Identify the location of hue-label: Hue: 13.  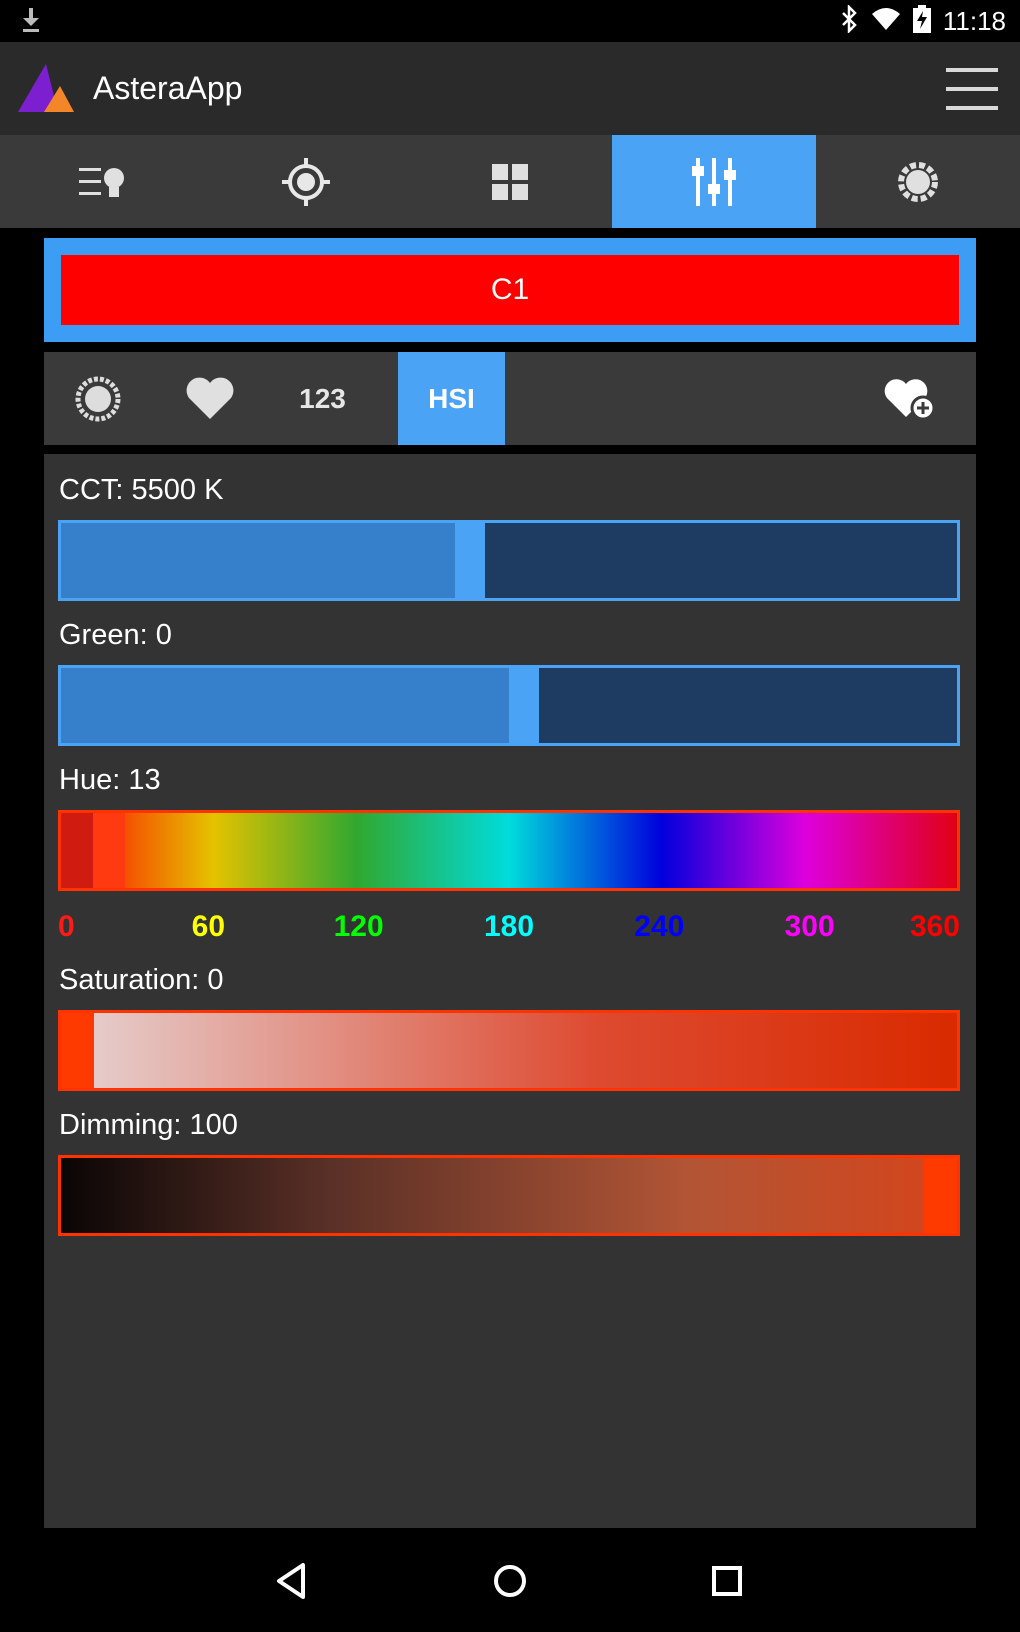
(110, 780).